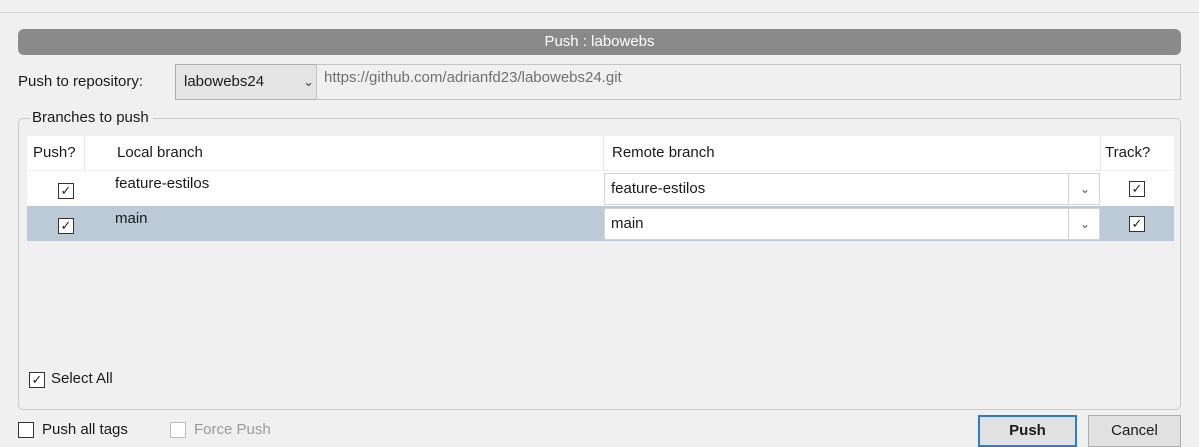 The width and height of the screenshot is (1199, 447). Describe the element at coordinates (600, 153) in the screenshot. I see `table-header: Push? Local branch Remote branch Track?` at that location.